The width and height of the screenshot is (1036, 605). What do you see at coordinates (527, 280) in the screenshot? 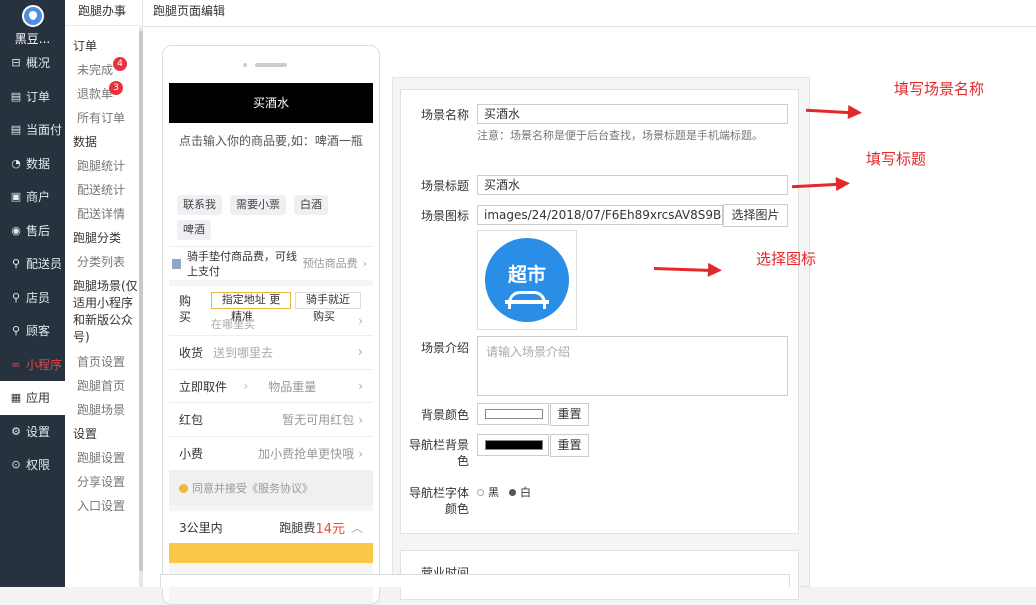
I see `supermarket-icon: 超市` at bounding box center [527, 280].